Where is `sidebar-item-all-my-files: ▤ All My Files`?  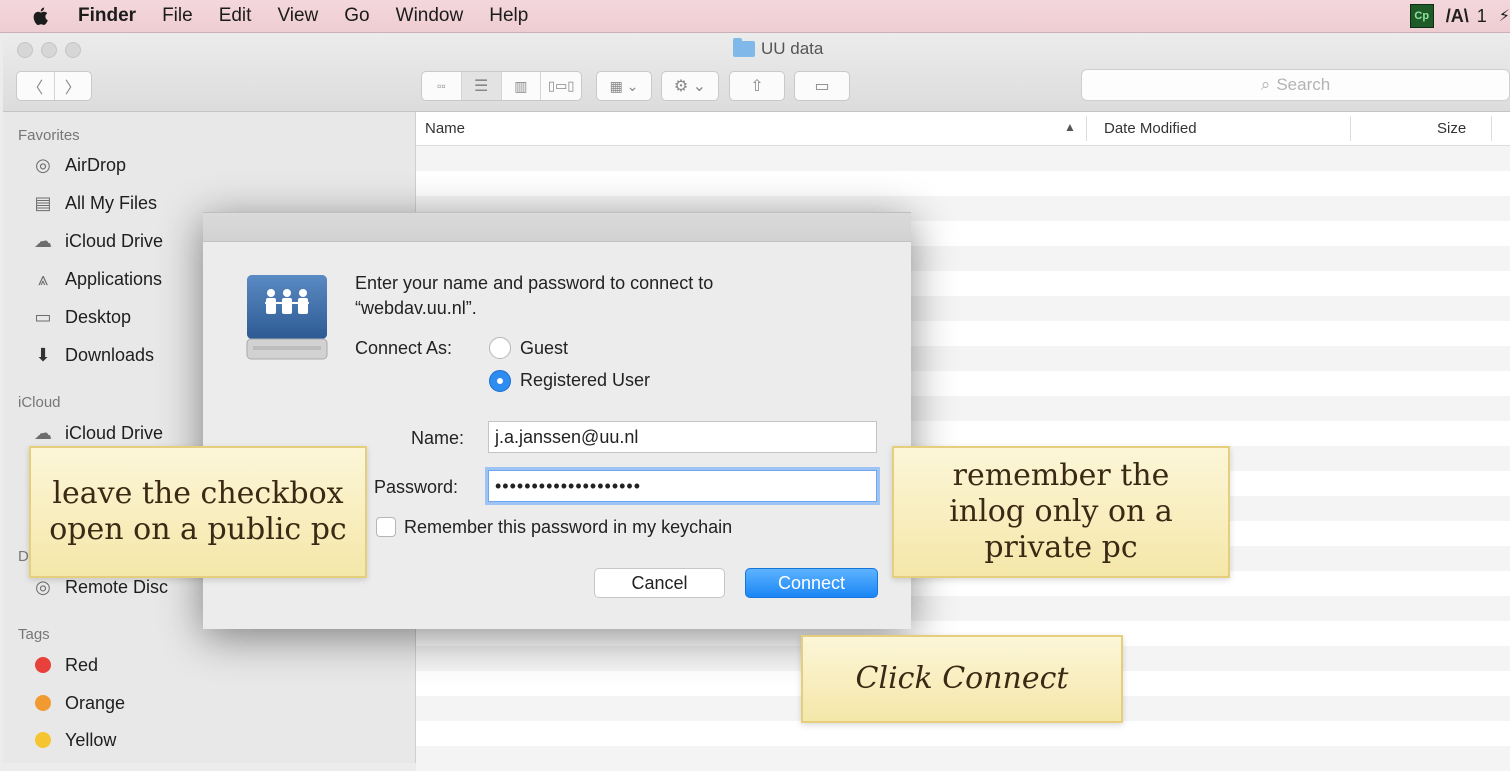 sidebar-item-all-my-files: ▤ All My Files is located at coordinates (94, 203).